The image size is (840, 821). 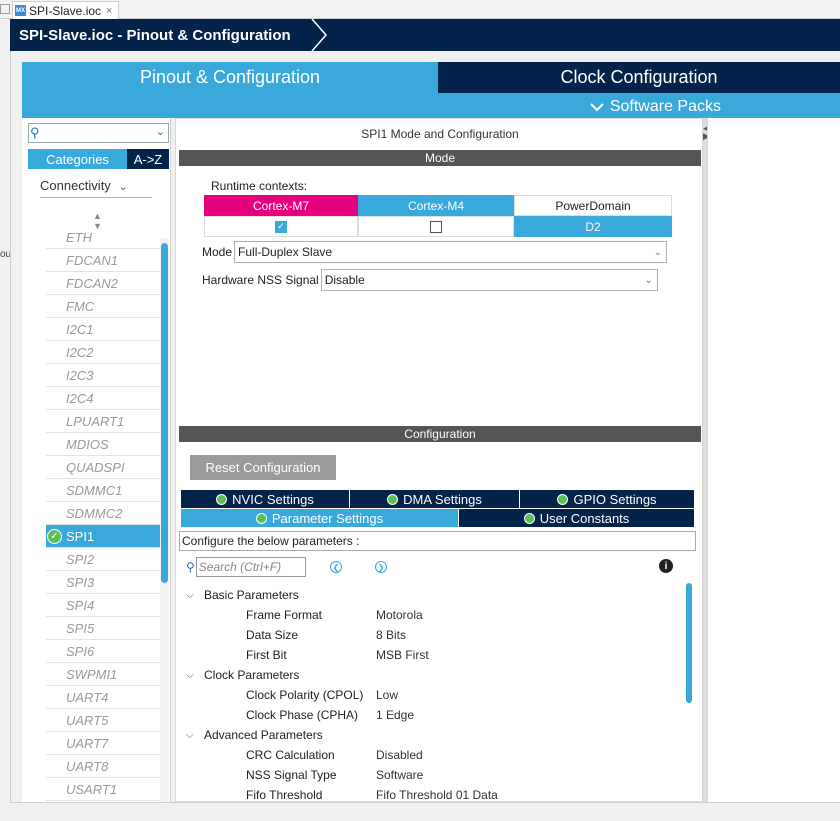 I want to click on a-z-tab: A->Z, so click(x=148, y=159).